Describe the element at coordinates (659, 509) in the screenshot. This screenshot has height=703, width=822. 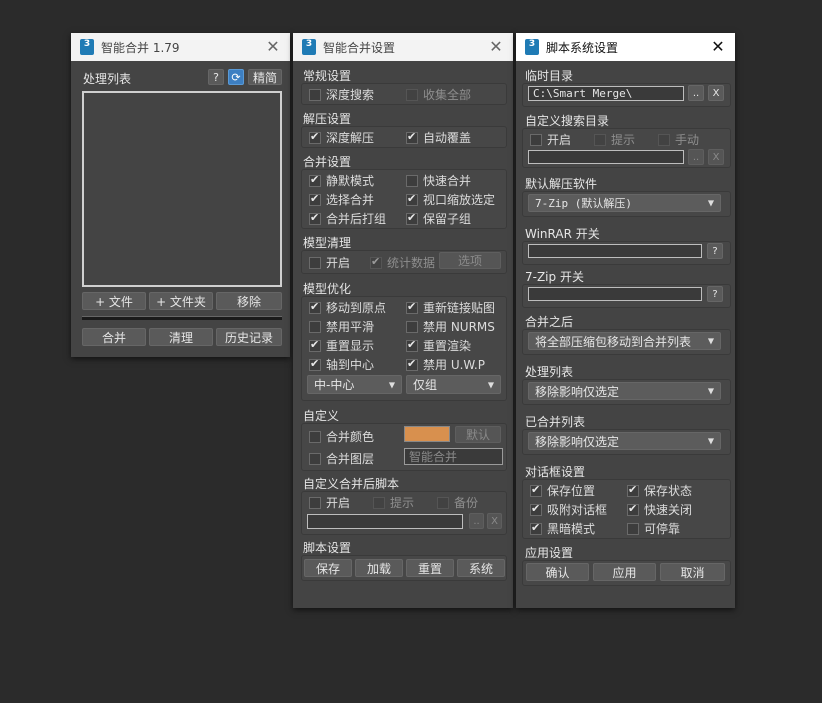
I see `quick-close-checkbox: 快速关闭` at that location.